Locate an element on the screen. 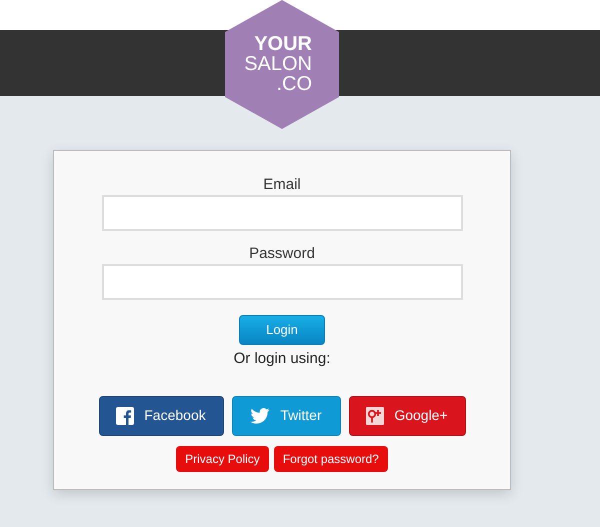  alt-login-text: Or login using: is located at coordinates (282, 359).